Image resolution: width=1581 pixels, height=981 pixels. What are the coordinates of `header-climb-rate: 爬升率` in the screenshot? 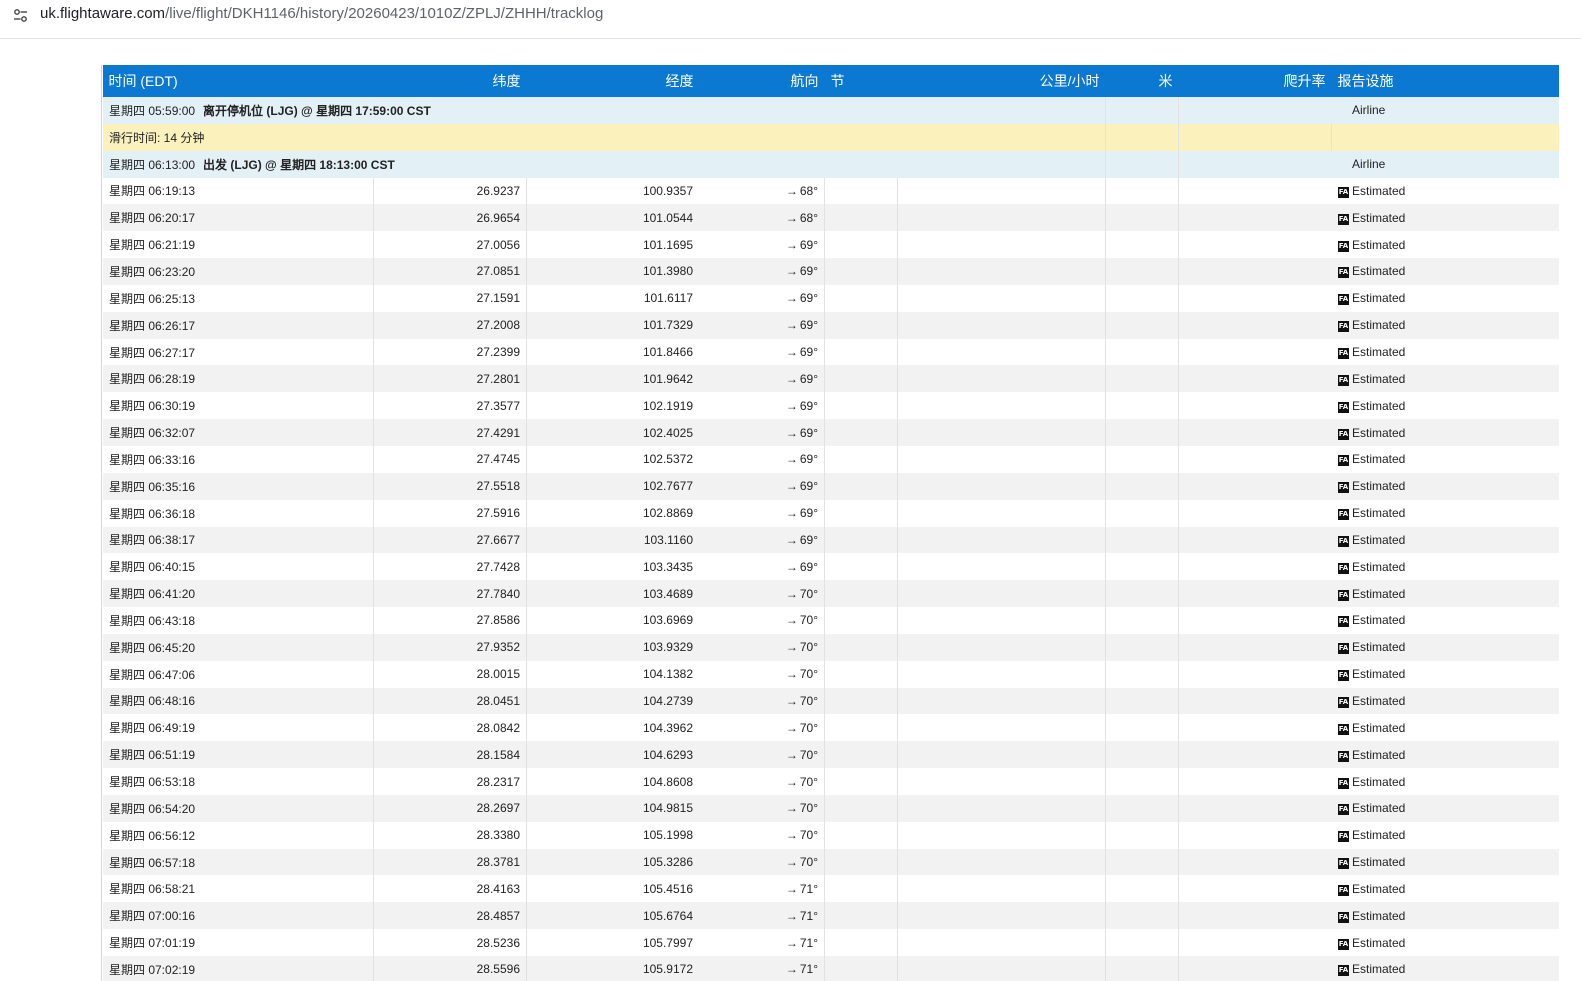 It's located at (1255, 81).